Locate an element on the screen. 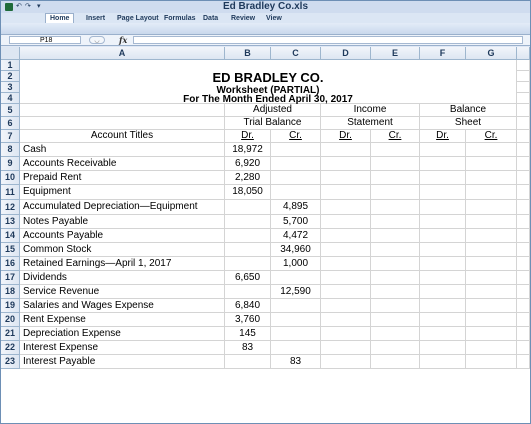 The image size is (531, 424). row-header-12: 12 is located at coordinates (10, 207).